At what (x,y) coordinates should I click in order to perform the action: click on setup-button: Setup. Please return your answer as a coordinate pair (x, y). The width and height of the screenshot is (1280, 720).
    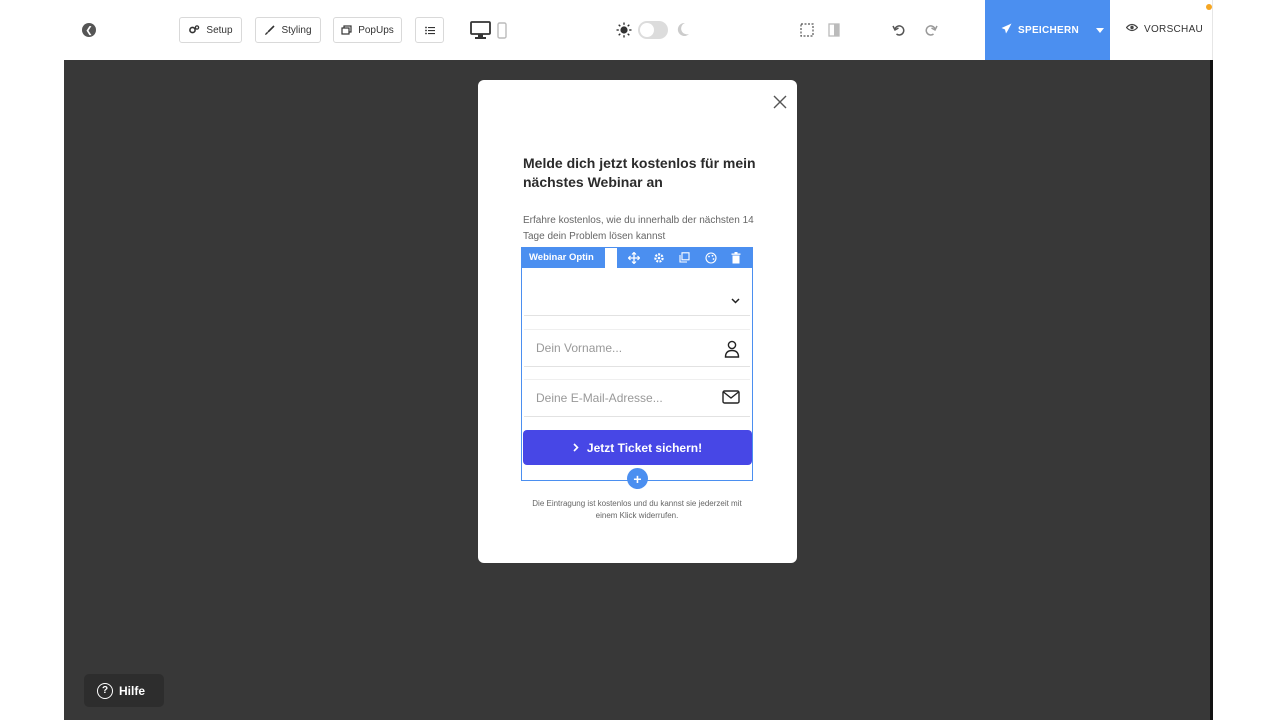
    Looking at the image, I should click on (210, 30).